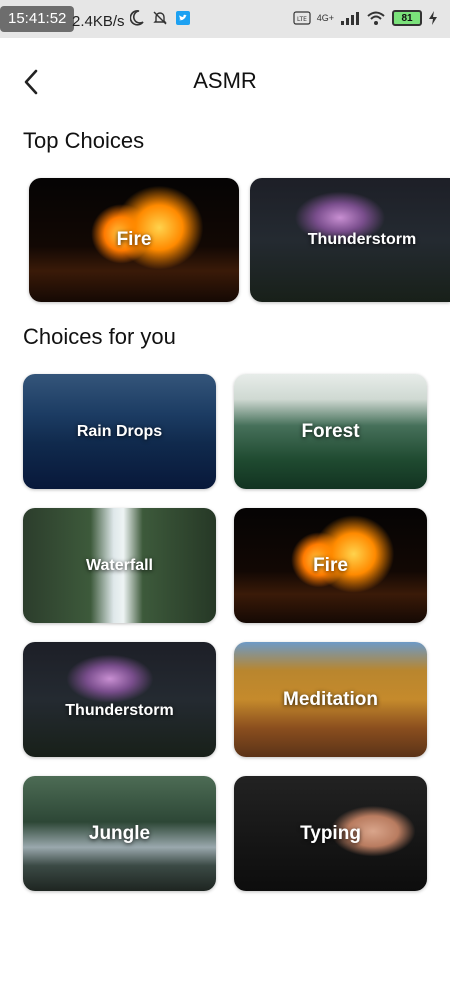 This screenshot has width=450, height=1000. I want to click on choice-card-rain-drops: Rain Drops, so click(119, 431).